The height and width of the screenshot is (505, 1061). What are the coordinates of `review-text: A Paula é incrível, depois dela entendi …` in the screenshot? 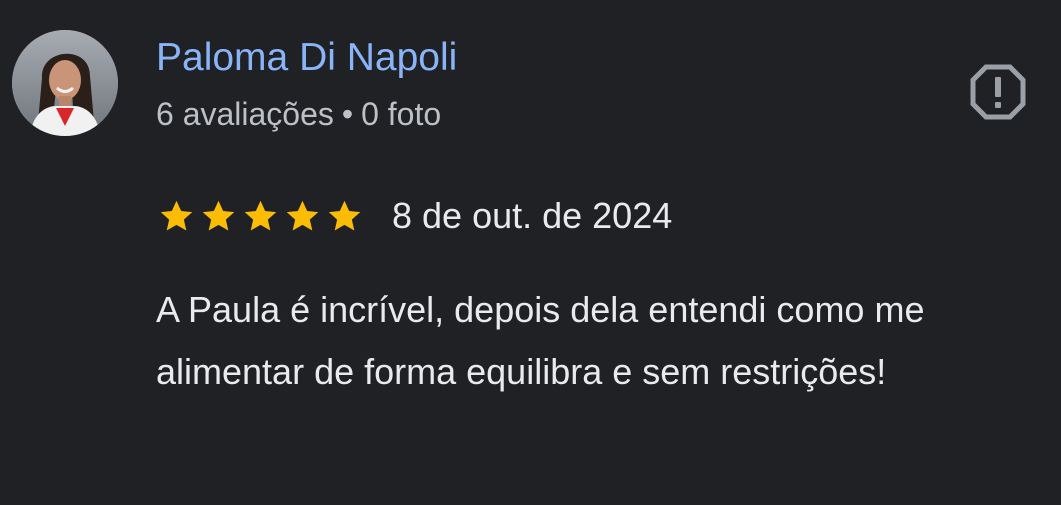 It's located at (540, 340).